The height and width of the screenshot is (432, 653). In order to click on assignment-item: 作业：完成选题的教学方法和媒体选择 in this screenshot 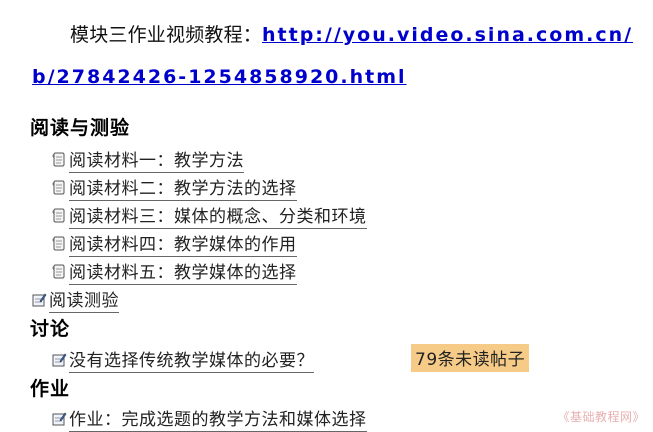, I will do `click(209, 418)`.